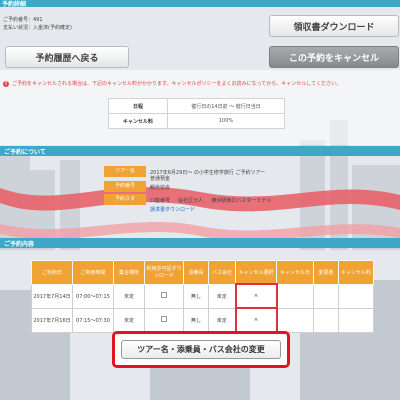 The height and width of the screenshot is (400, 400). Describe the element at coordinates (67, 57) in the screenshot. I see `back-to-history-button: 予約履歴へ戻る` at that location.